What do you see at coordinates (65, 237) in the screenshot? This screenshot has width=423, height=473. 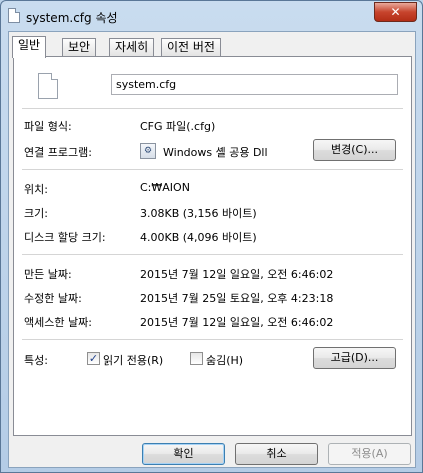 I see `size-on-disk-label: 디스크 할당 크기:` at bounding box center [65, 237].